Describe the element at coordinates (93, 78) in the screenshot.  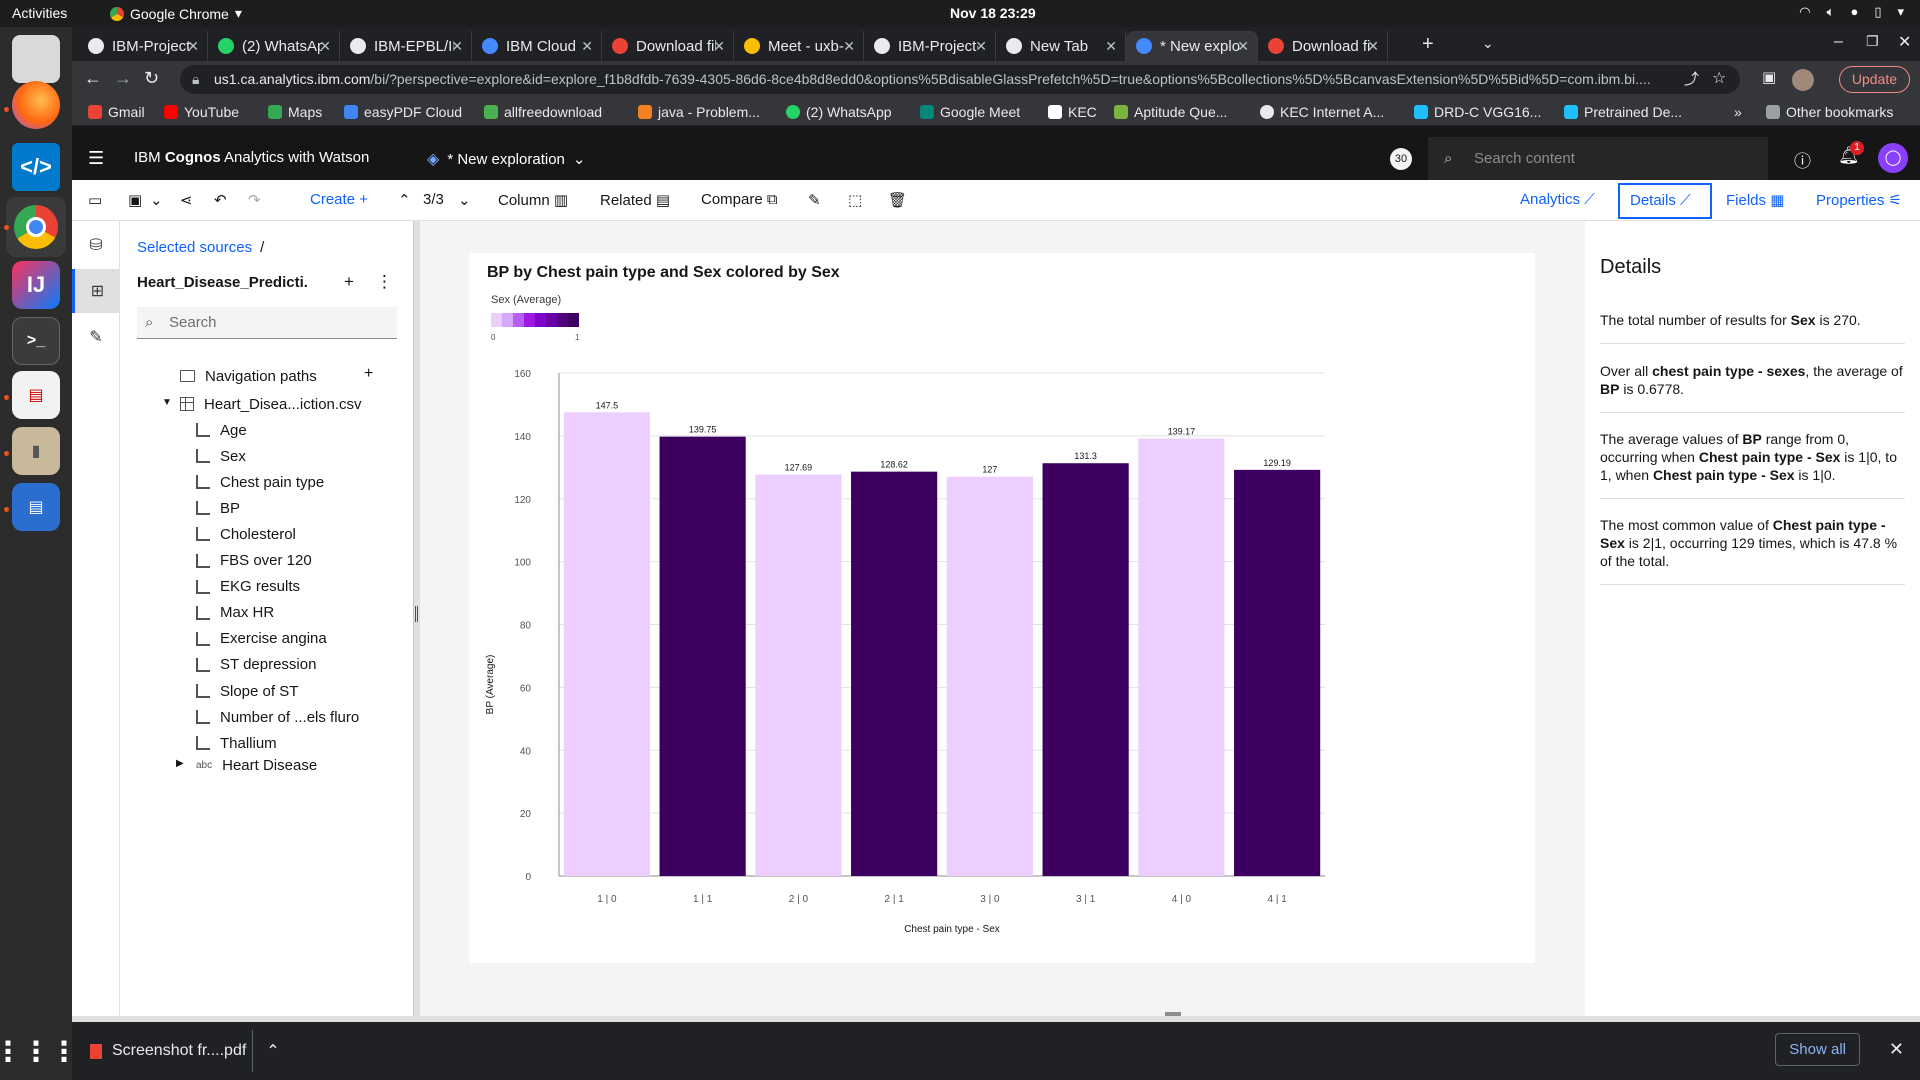
I see `back-icon: ←` at that location.